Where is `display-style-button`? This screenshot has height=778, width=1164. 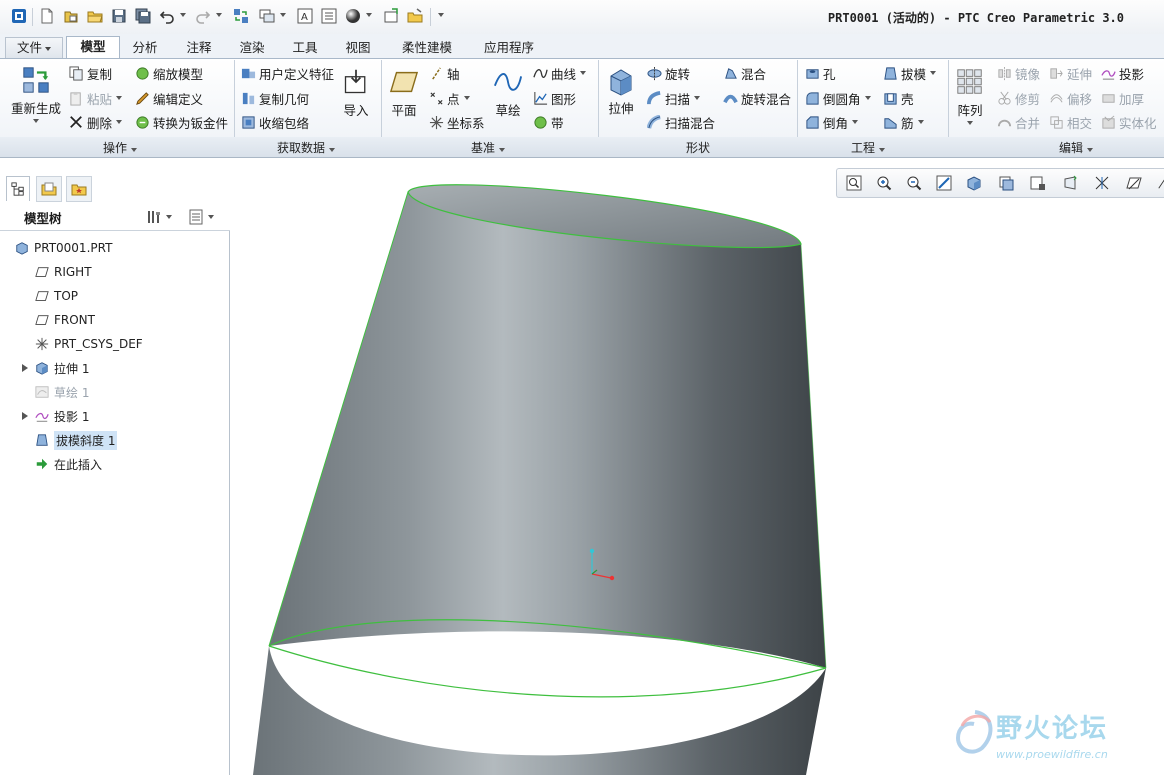
display-style-button is located at coordinates (974, 183).